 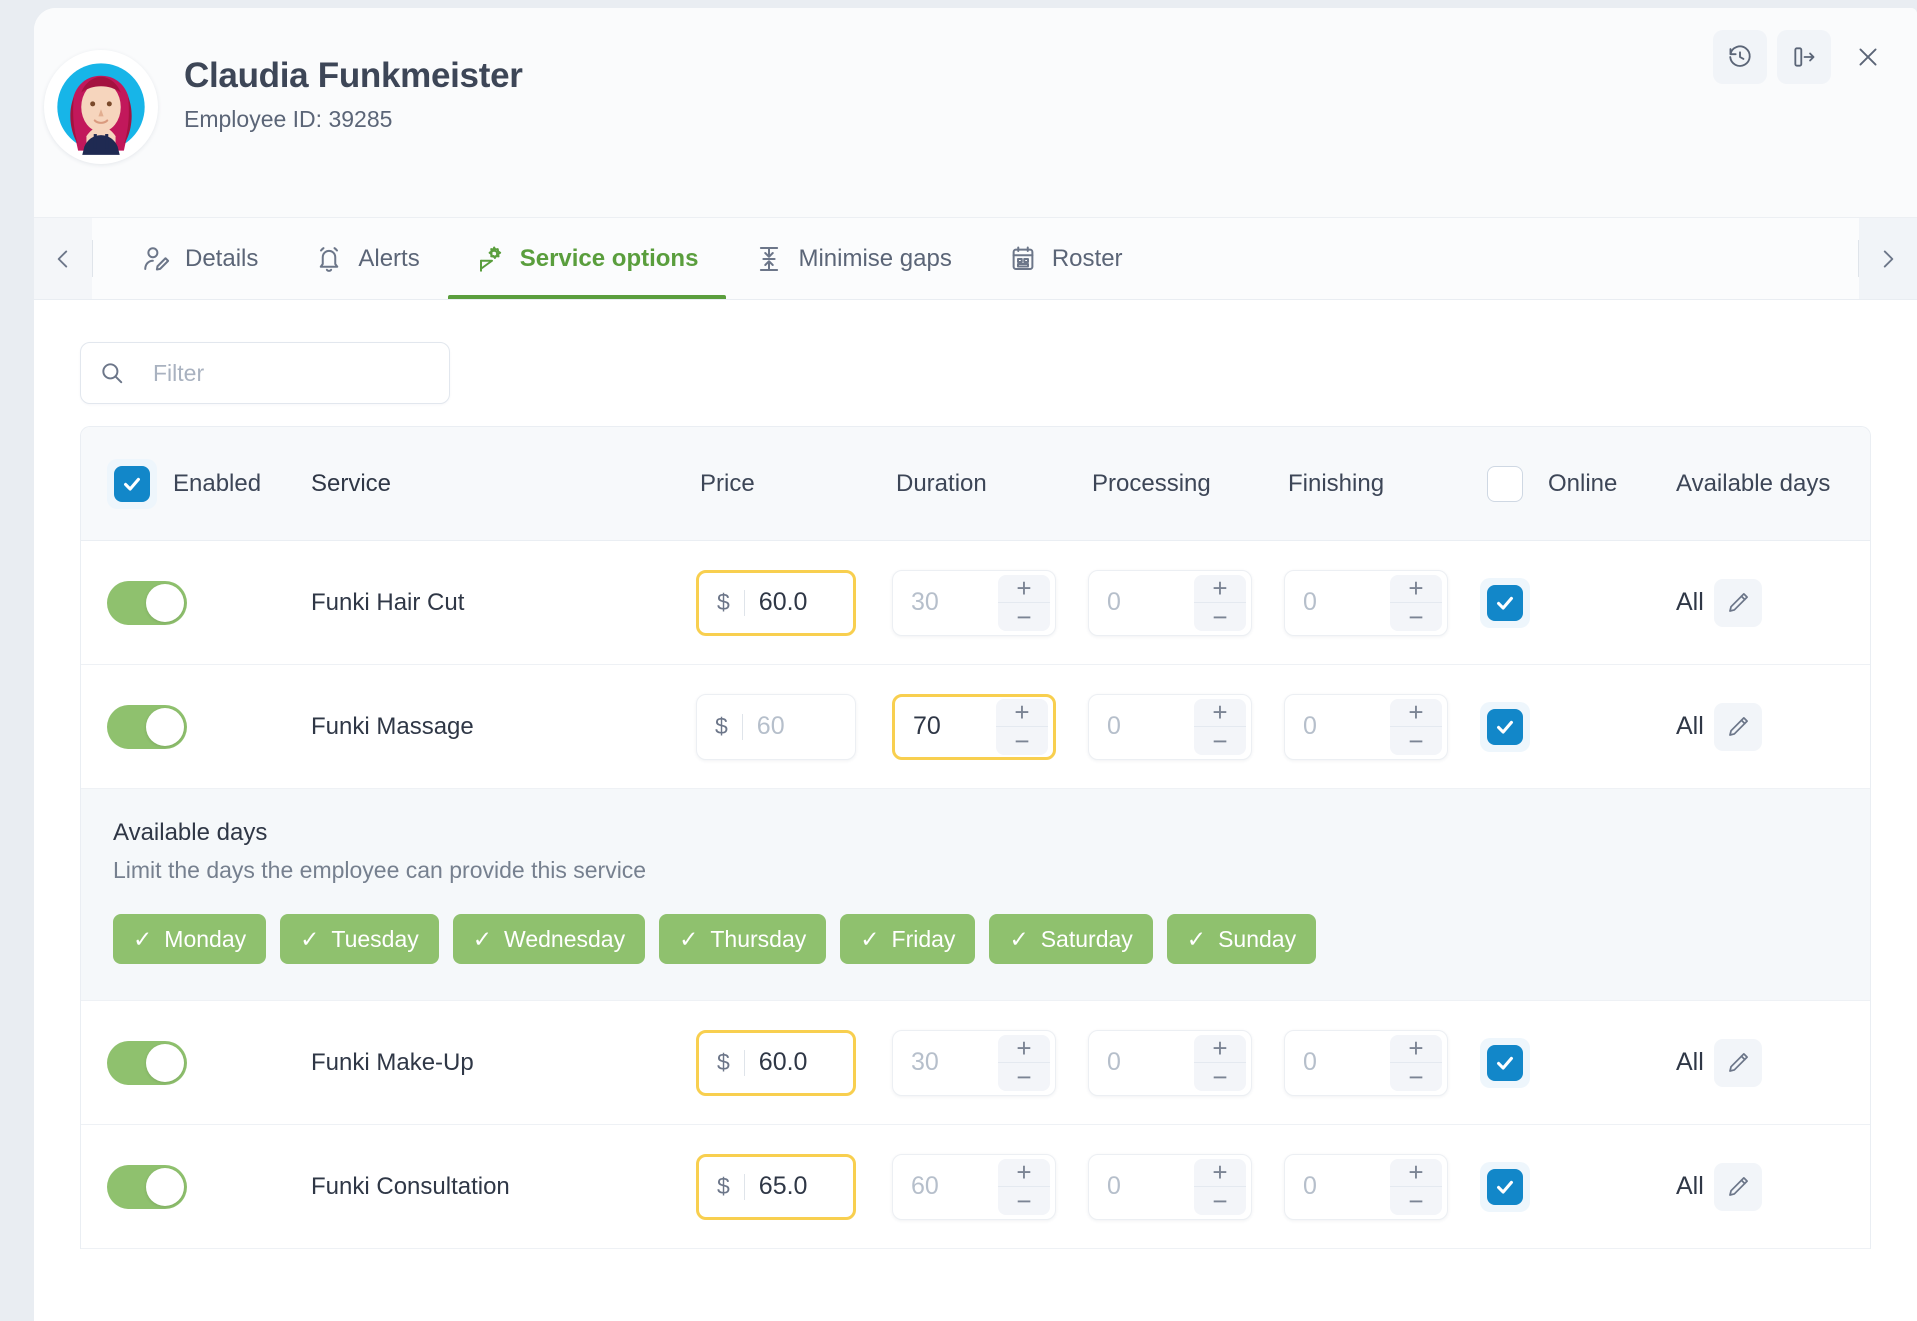 I want to click on day-chip-sunday: ✓ Sunday, so click(x=1241, y=939).